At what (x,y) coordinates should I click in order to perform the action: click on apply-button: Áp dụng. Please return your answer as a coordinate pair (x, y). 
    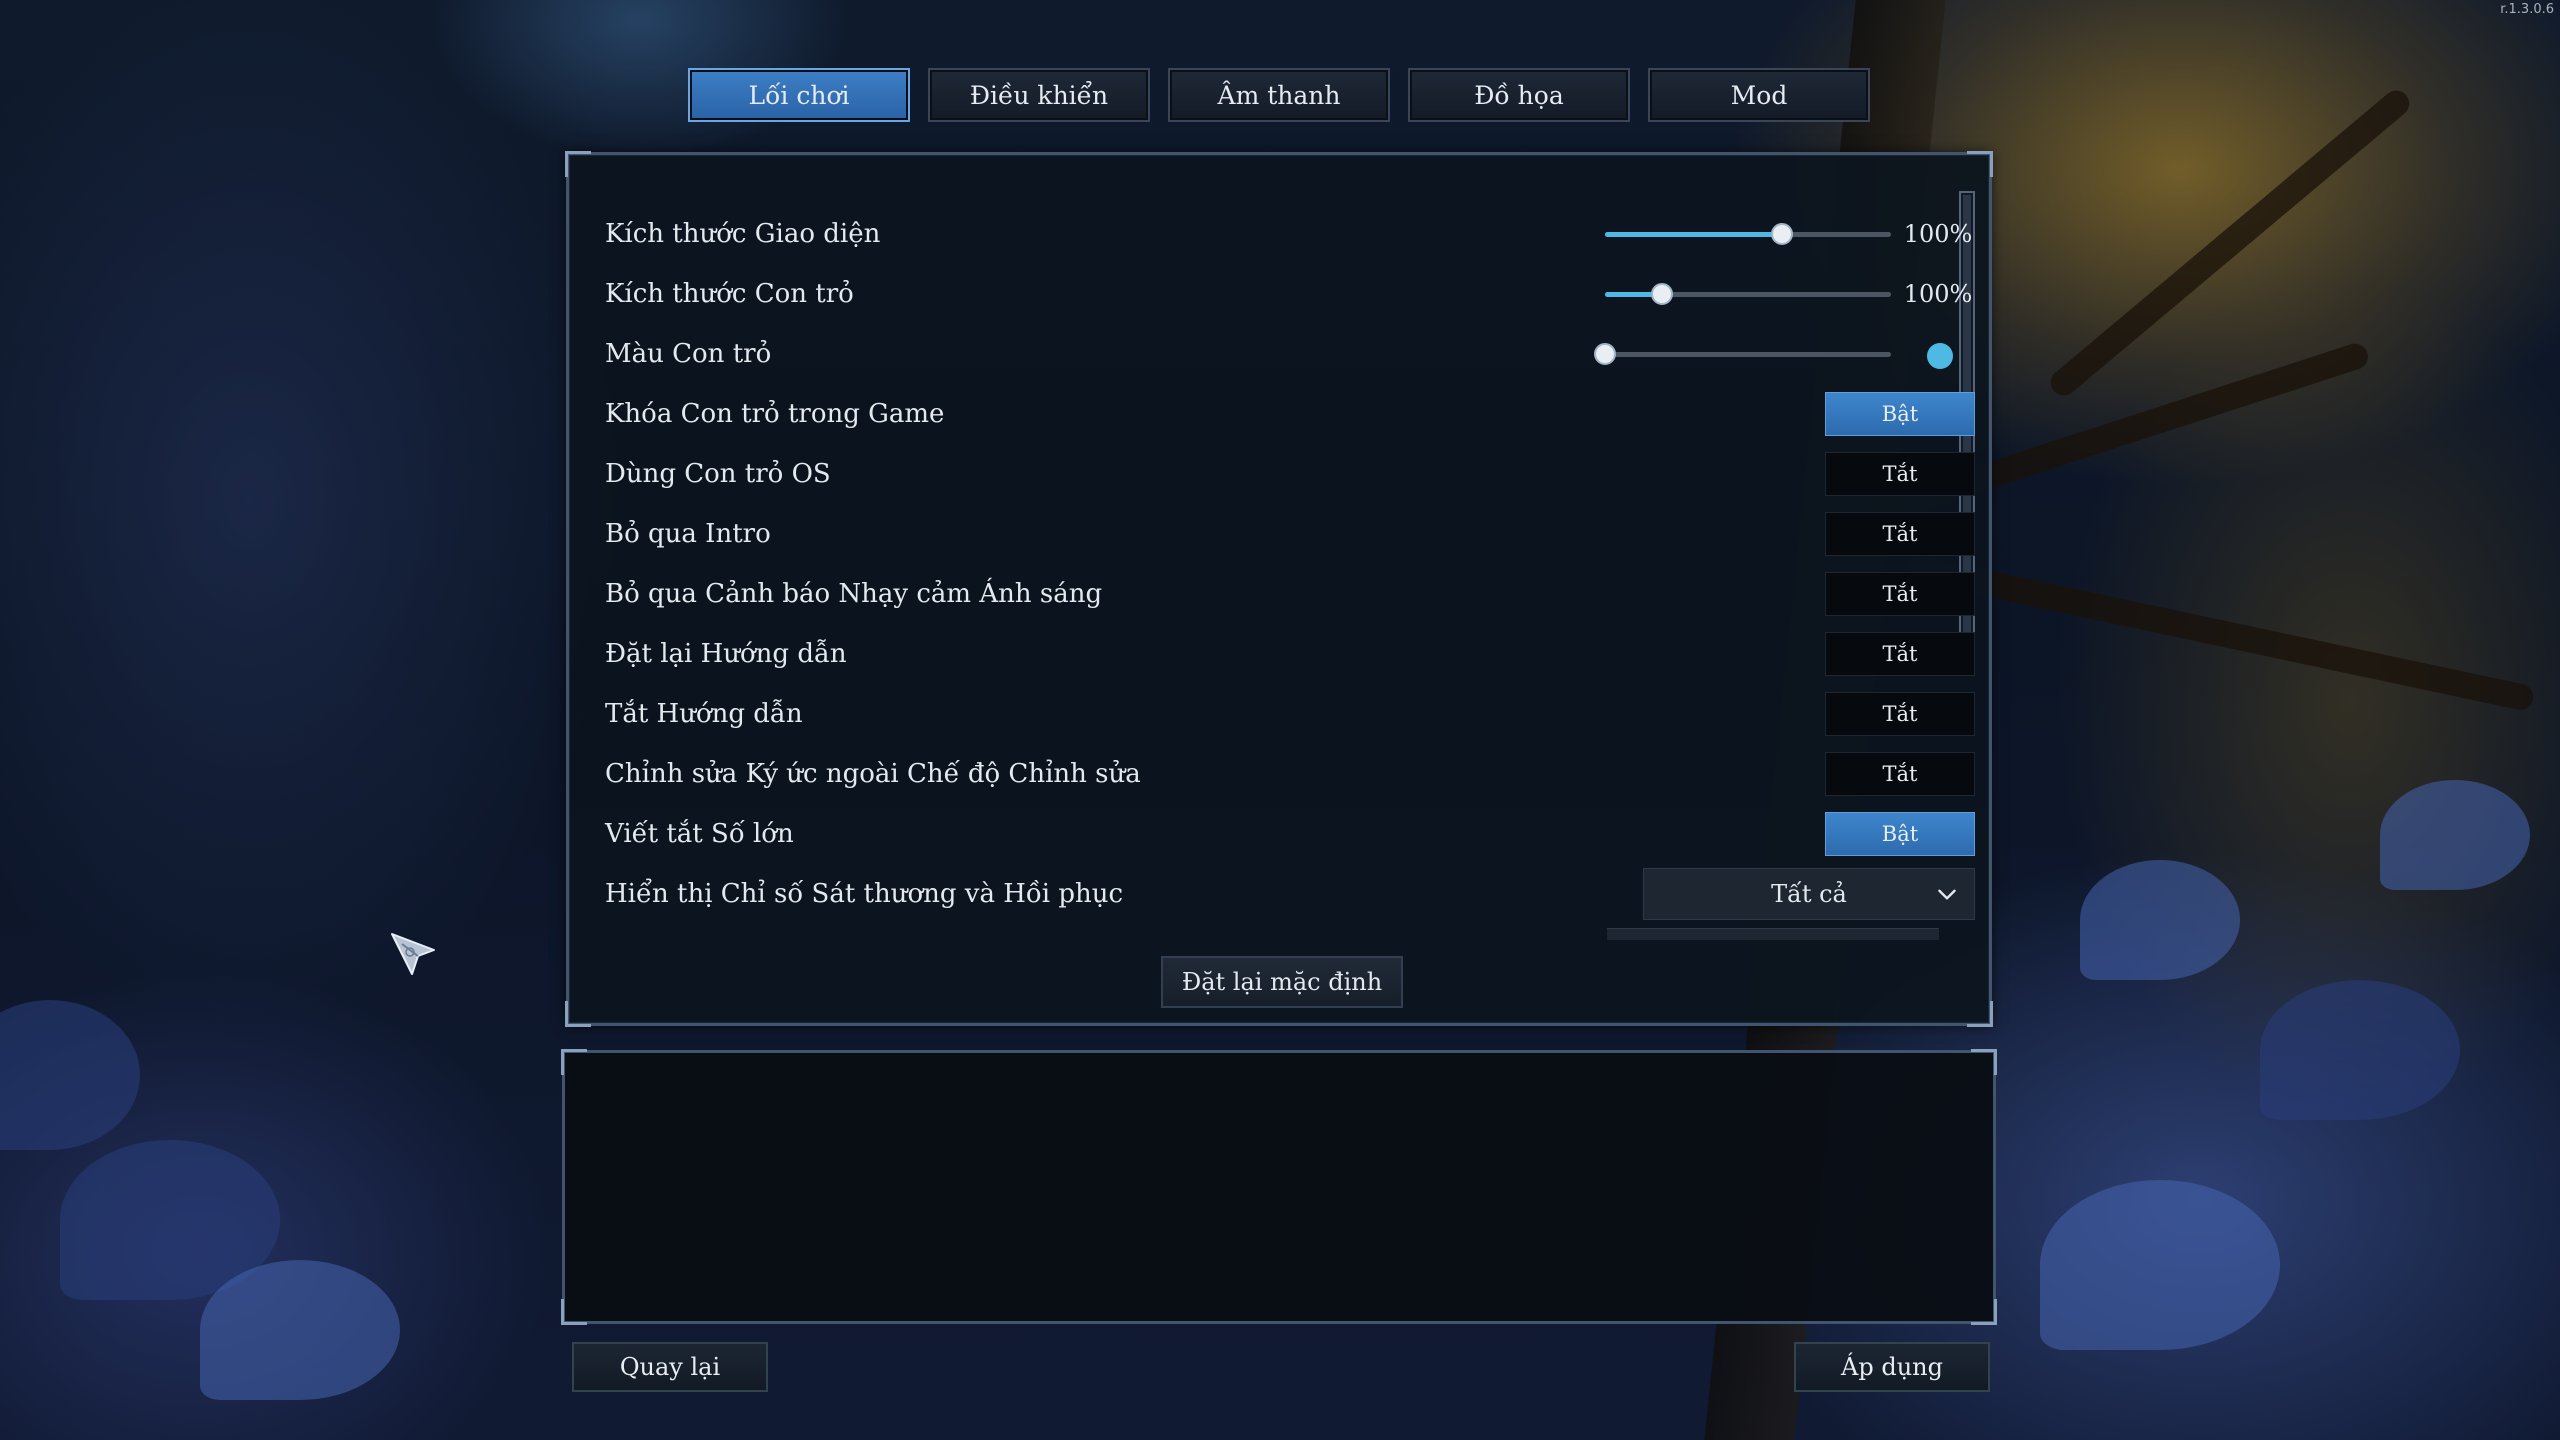
    Looking at the image, I should click on (1892, 1367).